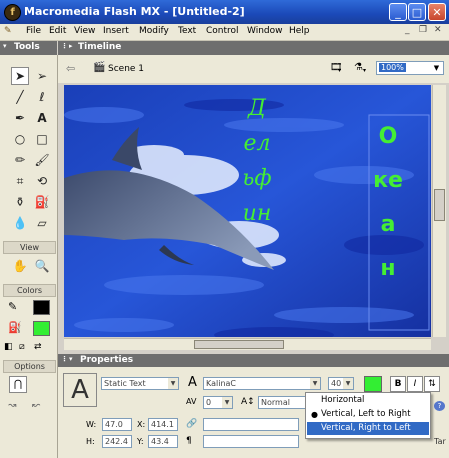  What do you see at coordinates (20, 181) in the screenshot?
I see `free-transform-tool-icon: ⌗` at bounding box center [20, 181].